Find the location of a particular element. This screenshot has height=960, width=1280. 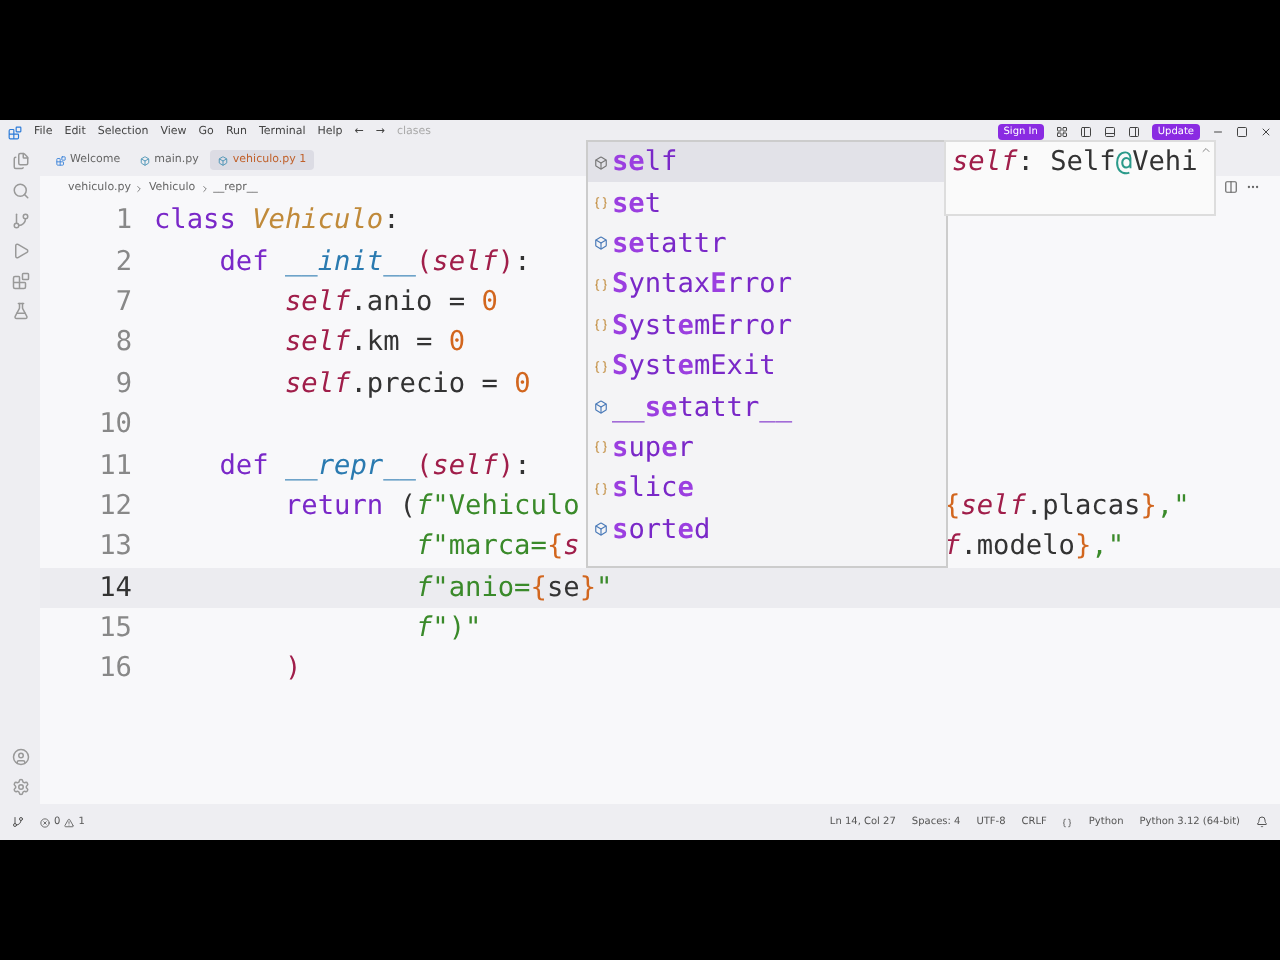

suggestion-item: super is located at coordinates (767, 448).